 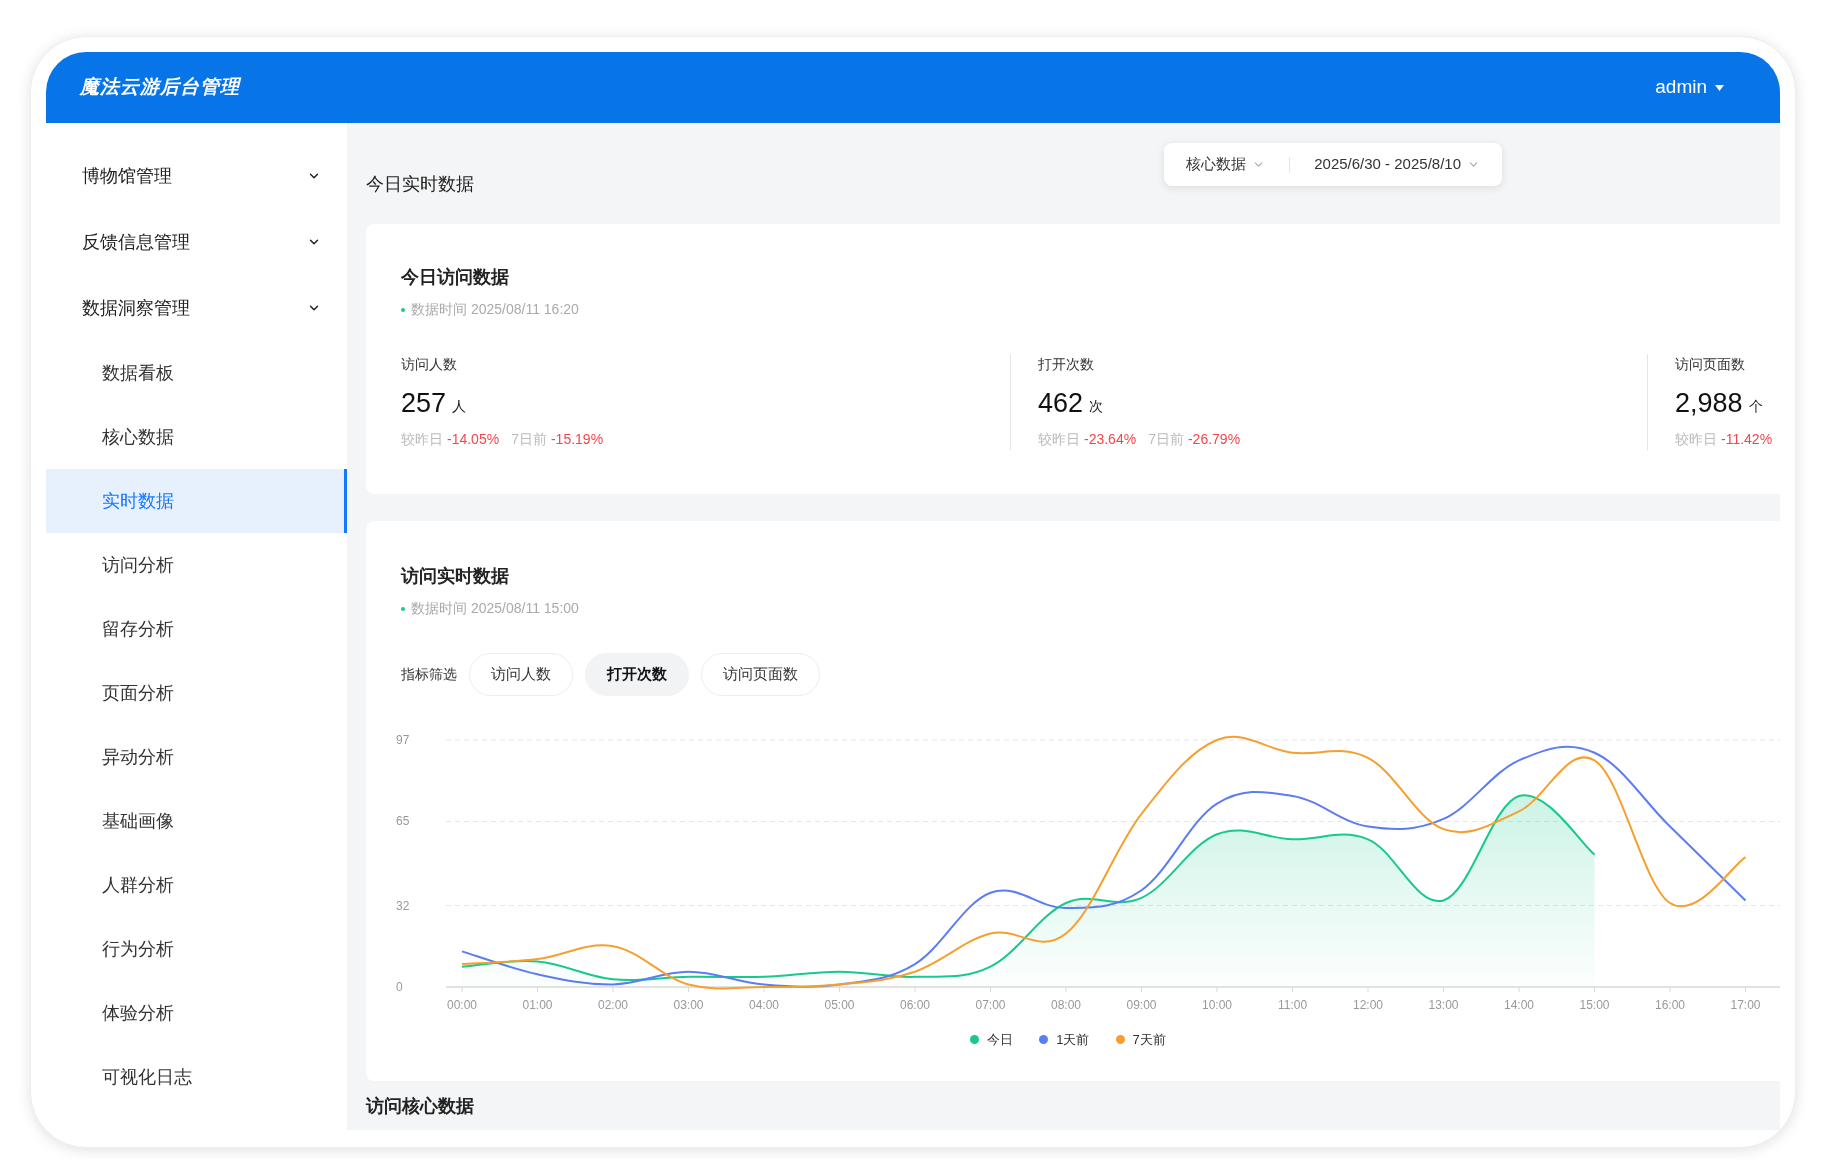 I want to click on axis-label: 07:00, so click(x=990, y=1005).